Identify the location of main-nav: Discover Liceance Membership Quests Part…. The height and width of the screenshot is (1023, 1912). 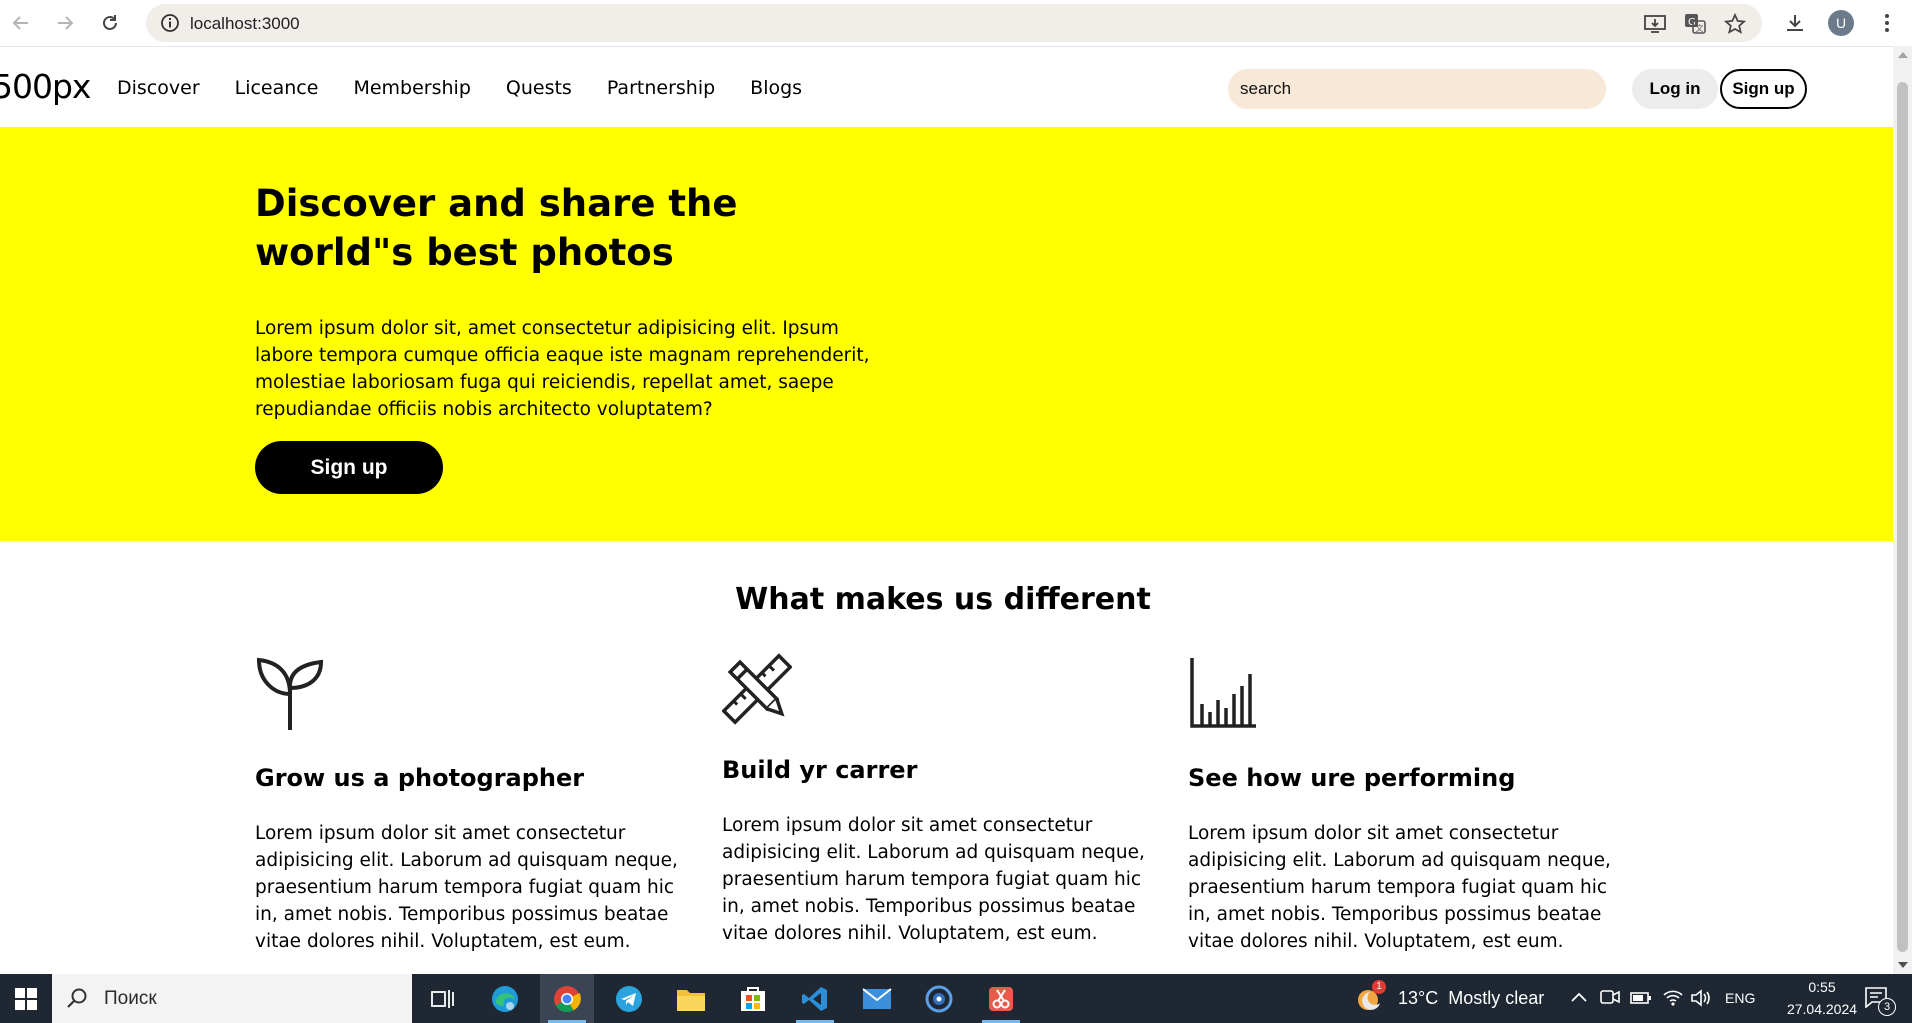
(477, 88).